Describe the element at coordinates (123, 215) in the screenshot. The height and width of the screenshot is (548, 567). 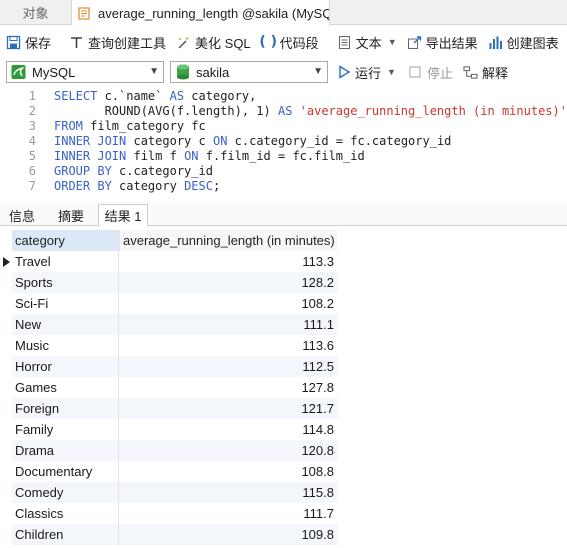
I see `tab-result-1: 结果 1` at that location.